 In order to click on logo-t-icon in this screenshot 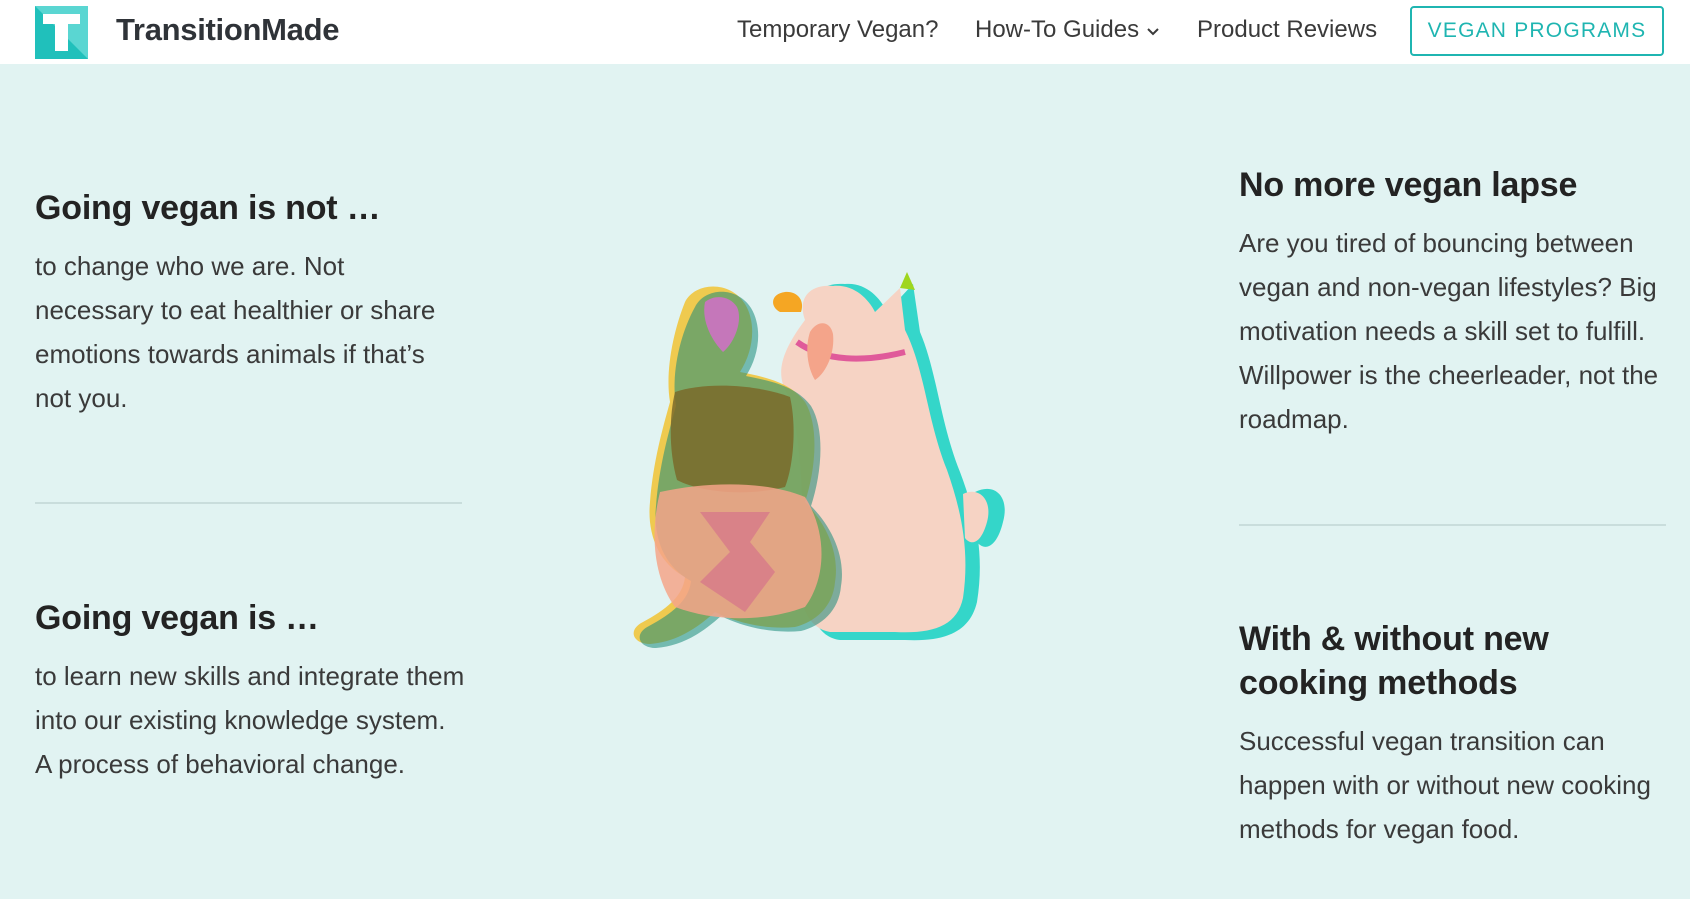, I will do `click(61, 32)`.